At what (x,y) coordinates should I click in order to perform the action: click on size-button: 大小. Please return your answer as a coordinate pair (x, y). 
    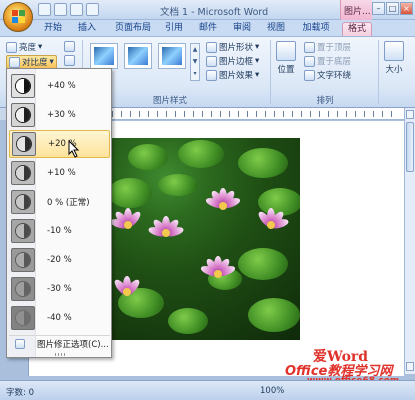
    Looking at the image, I should click on (394, 58).